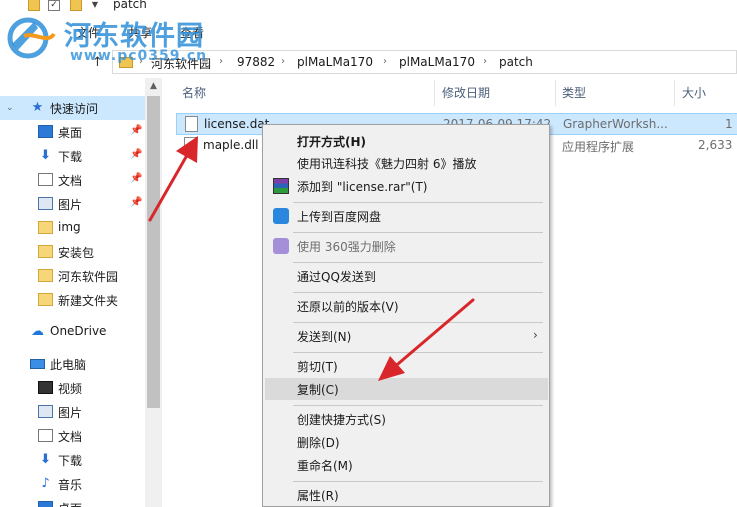 The height and width of the screenshot is (507, 737). What do you see at coordinates (37, 331) in the screenshot?
I see `cloud-icon: ☁` at bounding box center [37, 331].